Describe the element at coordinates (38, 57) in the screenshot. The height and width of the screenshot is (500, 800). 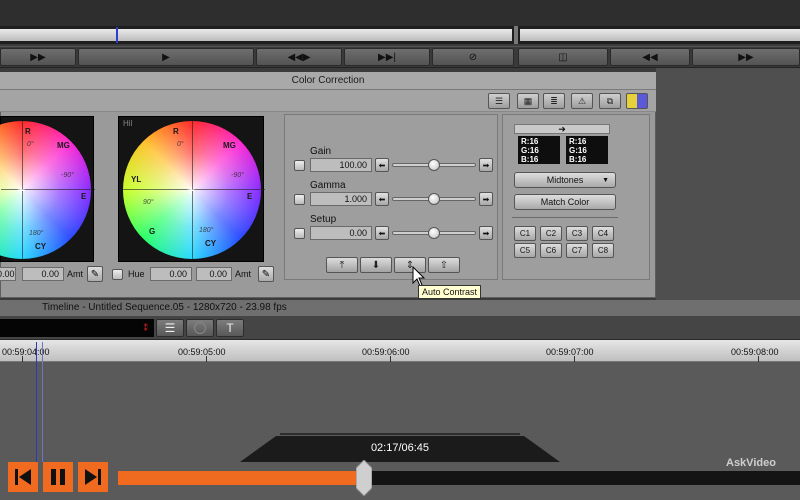
I see `fast-forward-button: ▶▶` at that location.